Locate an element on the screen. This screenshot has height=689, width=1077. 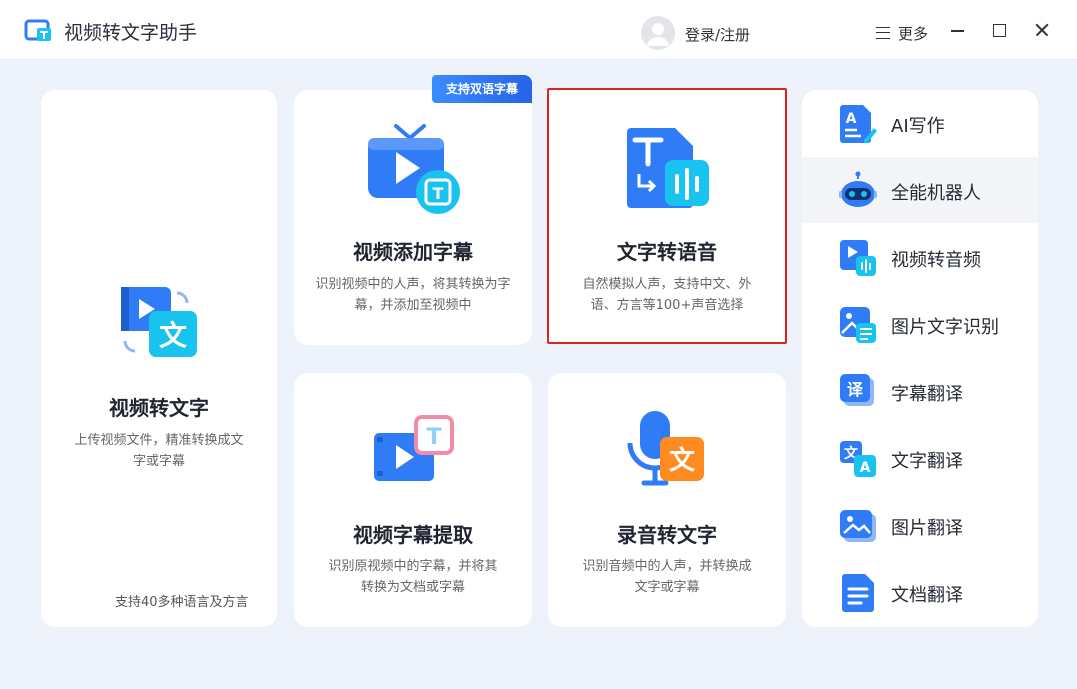
desc-line: 自然模拟人声，支持中文、外 is located at coordinates (667, 284).